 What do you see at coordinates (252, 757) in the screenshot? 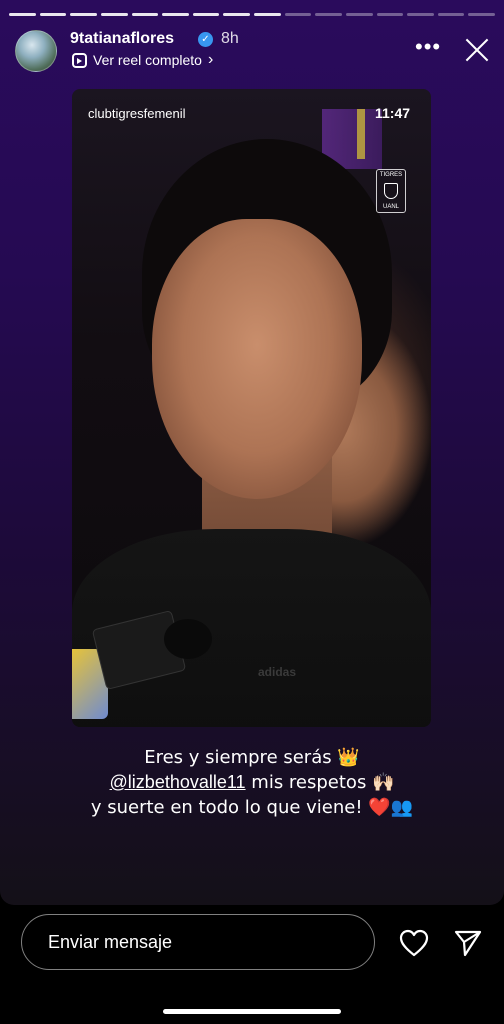
I see `caption-line-1: Eres y siempre serás 👑` at bounding box center [252, 757].